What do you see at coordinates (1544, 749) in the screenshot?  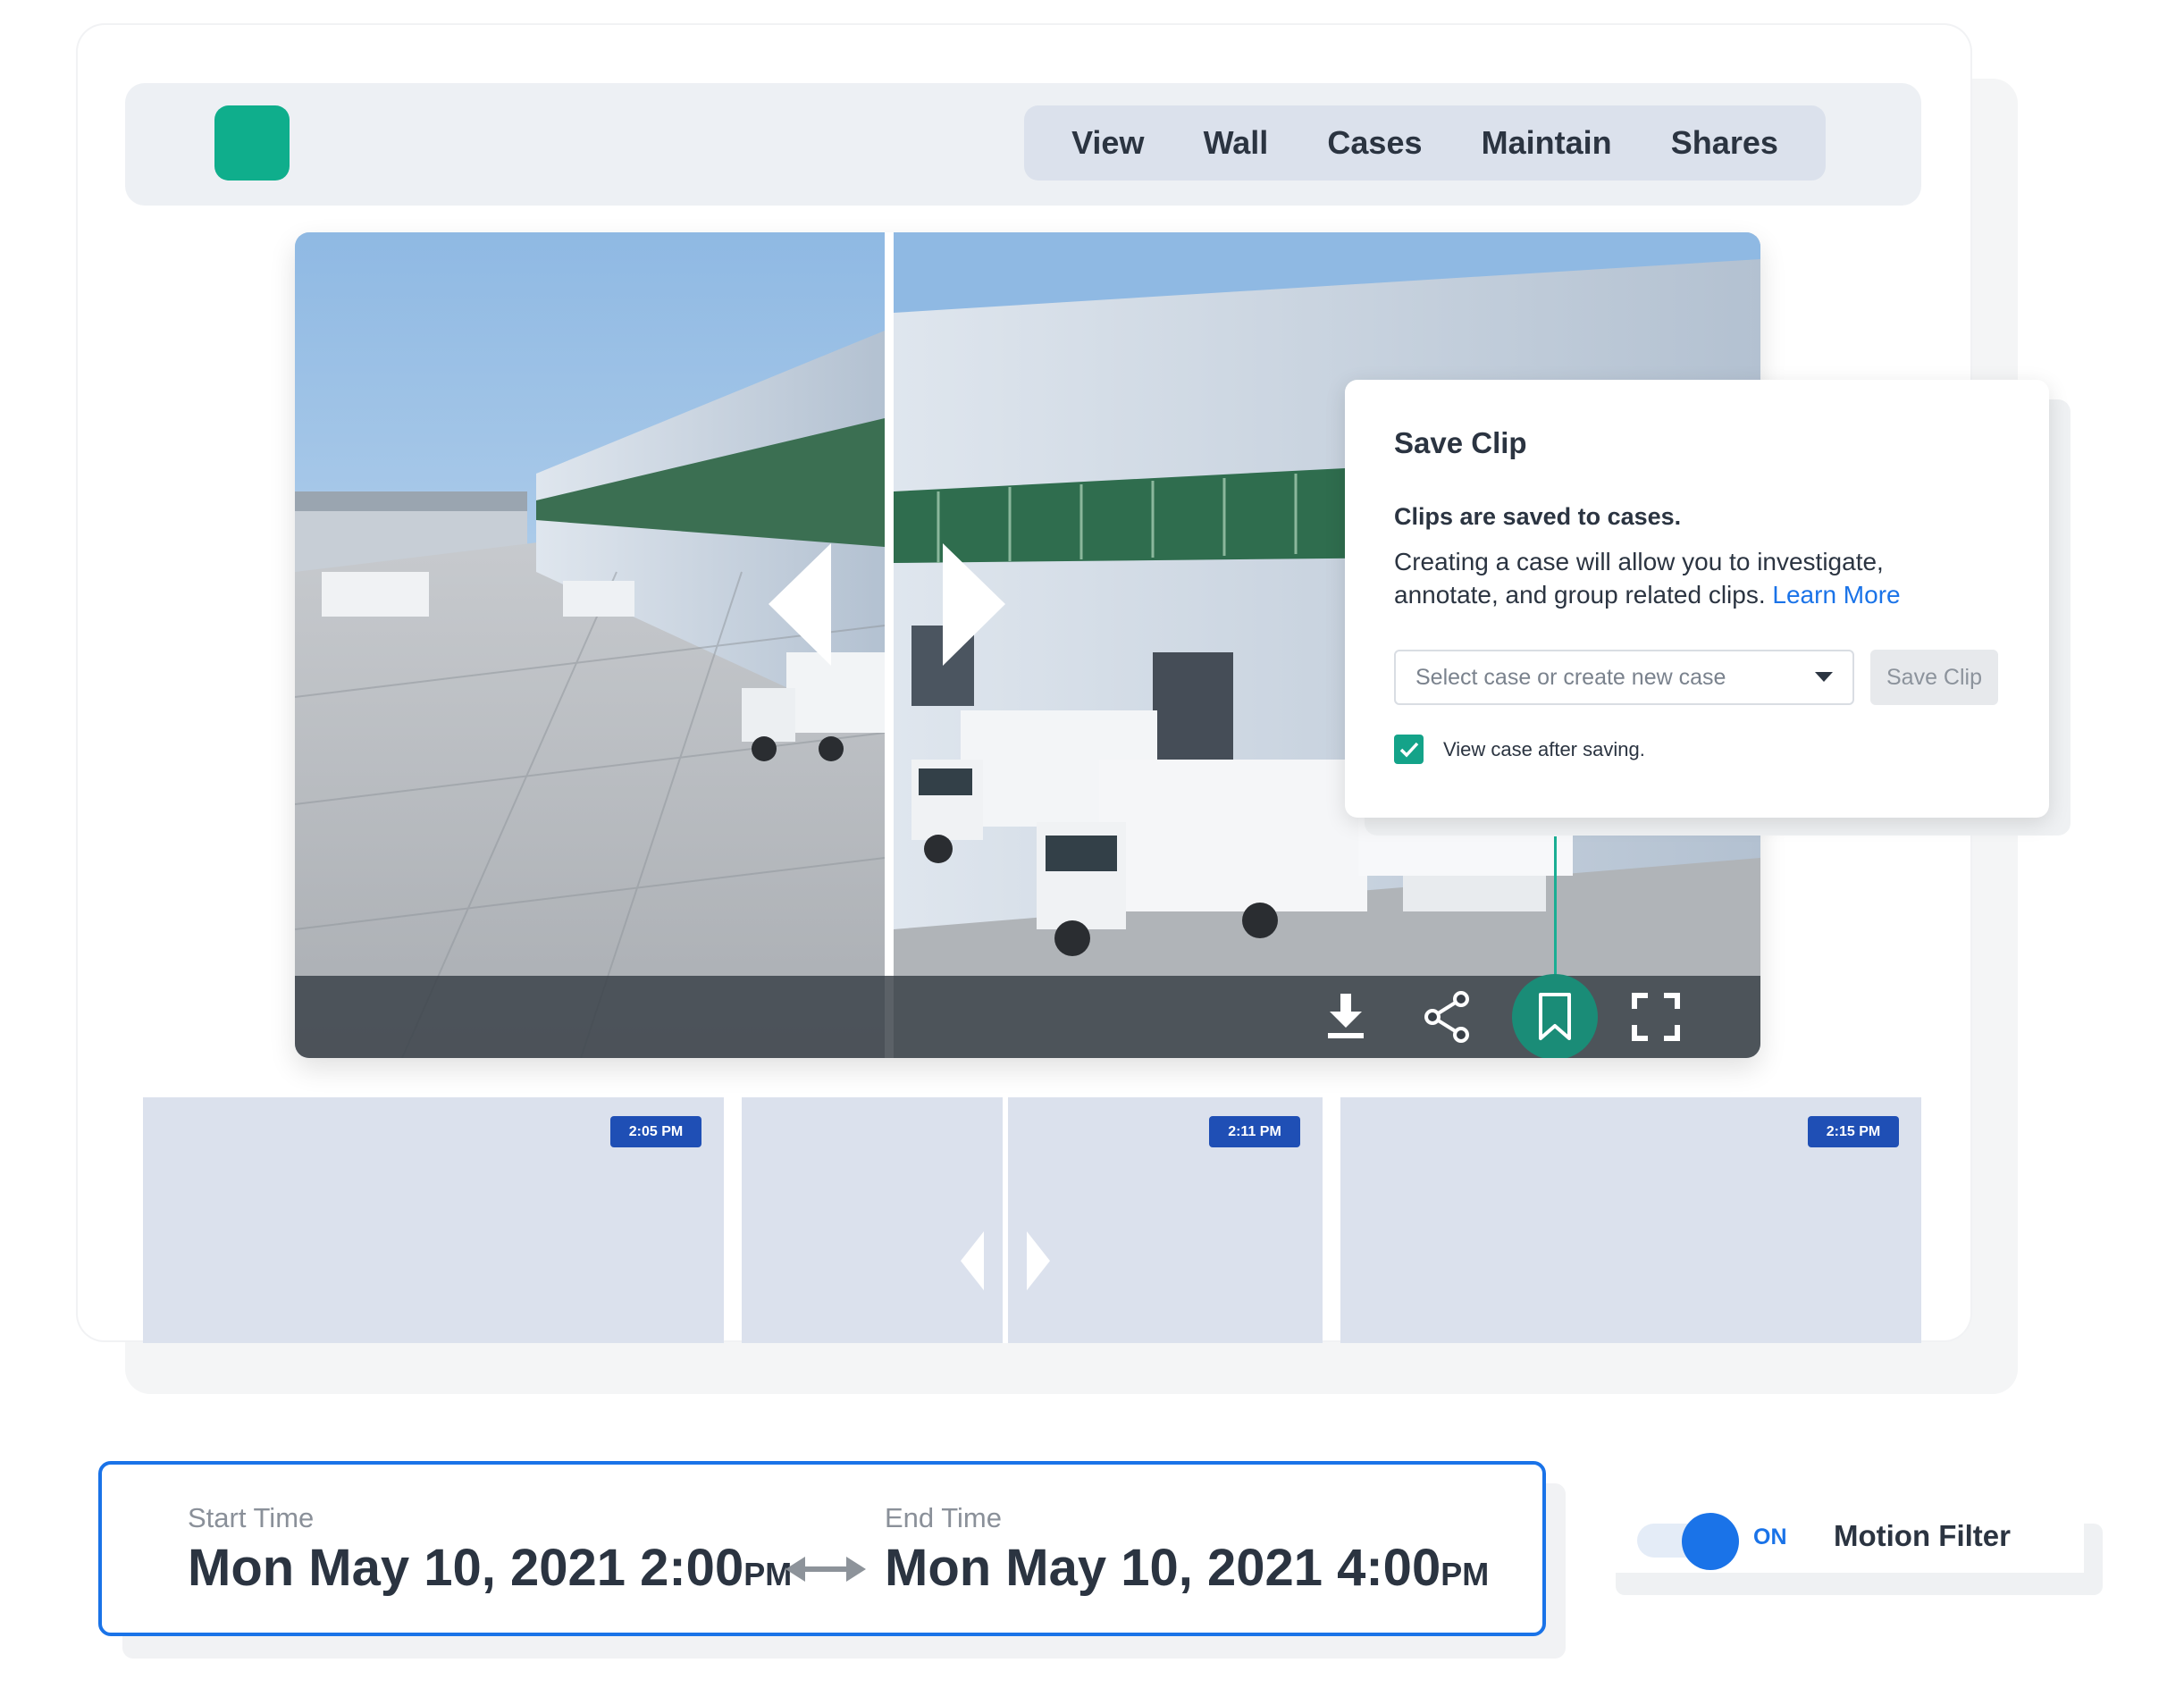 I see `view-case-checkbox-label: View case after saving.` at bounding box center [1544, 749].